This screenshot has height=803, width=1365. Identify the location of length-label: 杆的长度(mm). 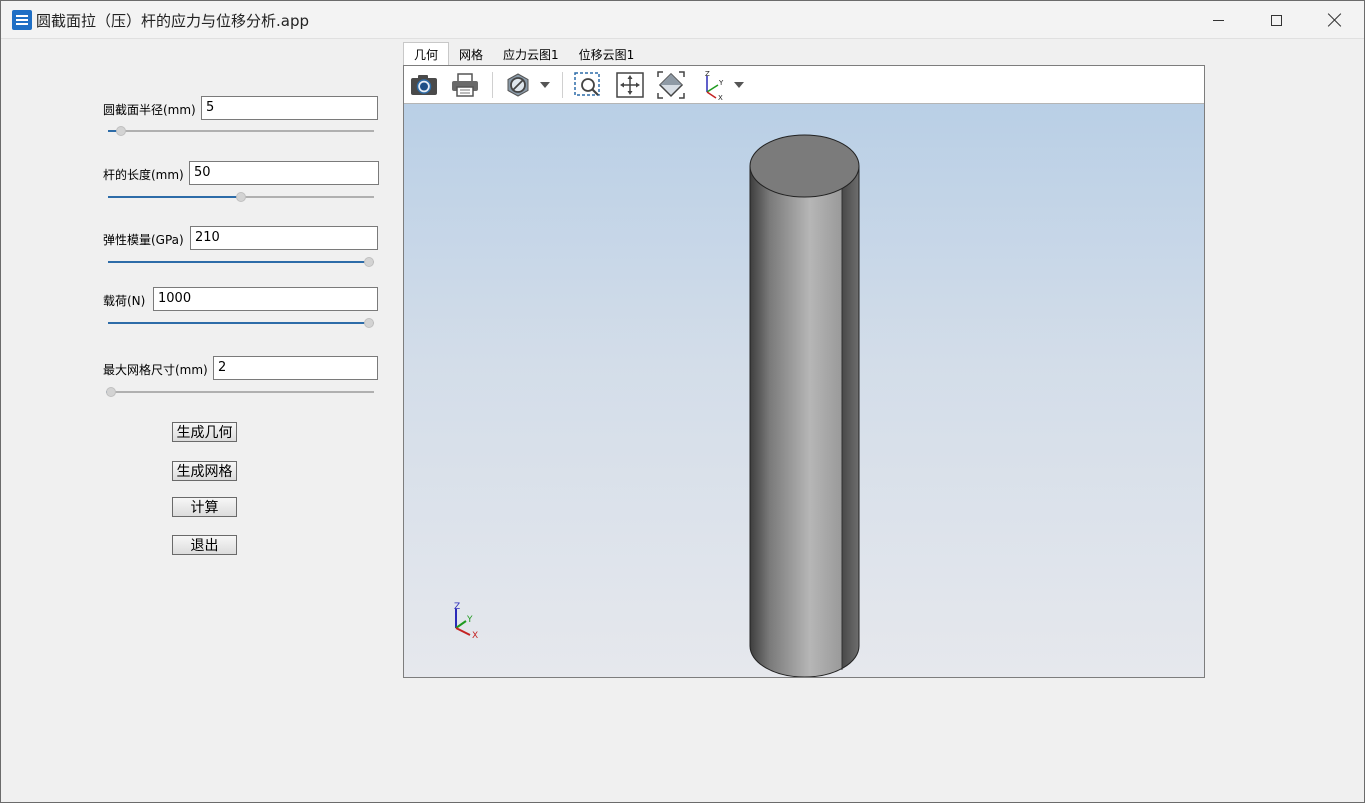
(143, 175).